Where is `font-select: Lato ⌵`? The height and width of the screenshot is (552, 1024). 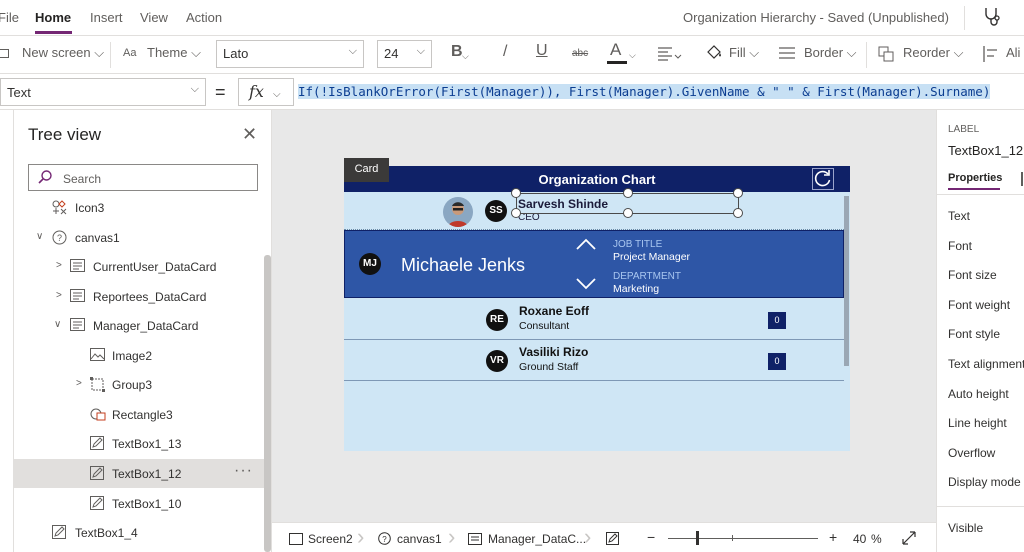
font-select: Lato ⌵ is located at coordinates (290, 54).